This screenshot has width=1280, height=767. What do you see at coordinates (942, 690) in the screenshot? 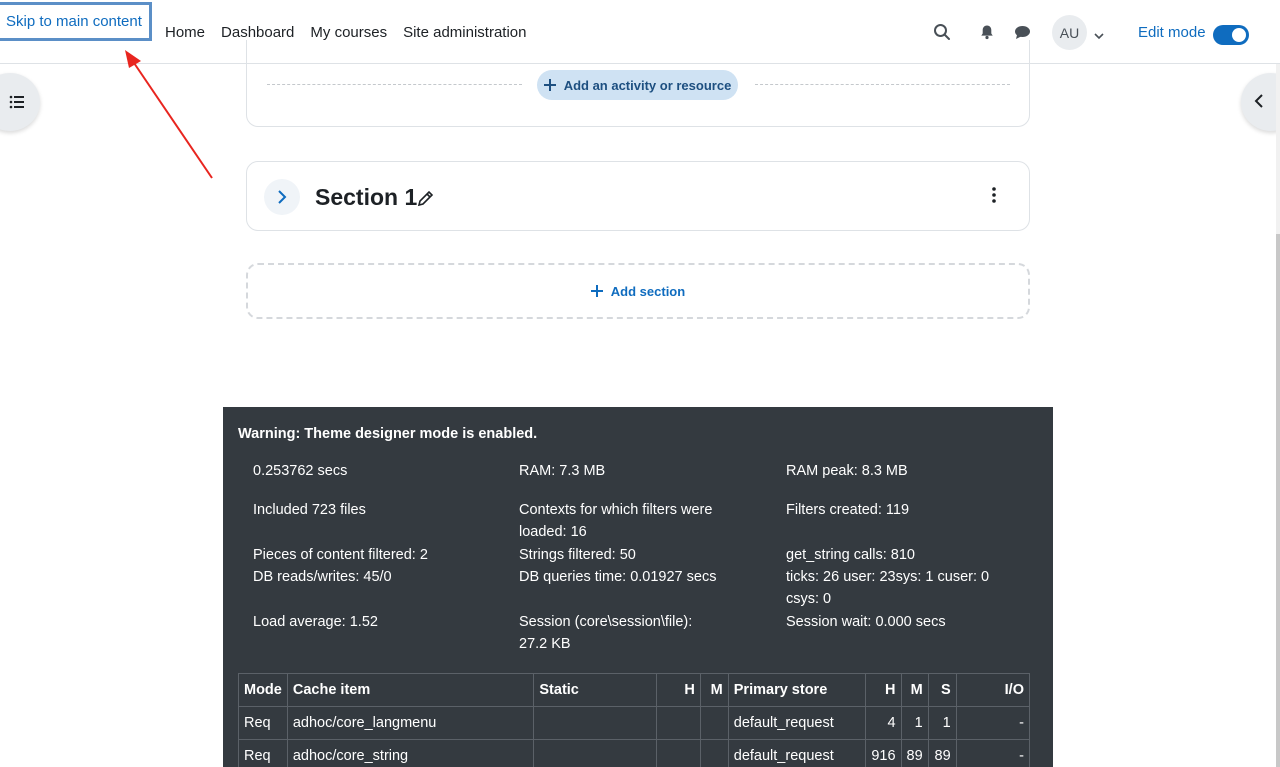
I see `column-header: S` at bounding box center [942, 690].